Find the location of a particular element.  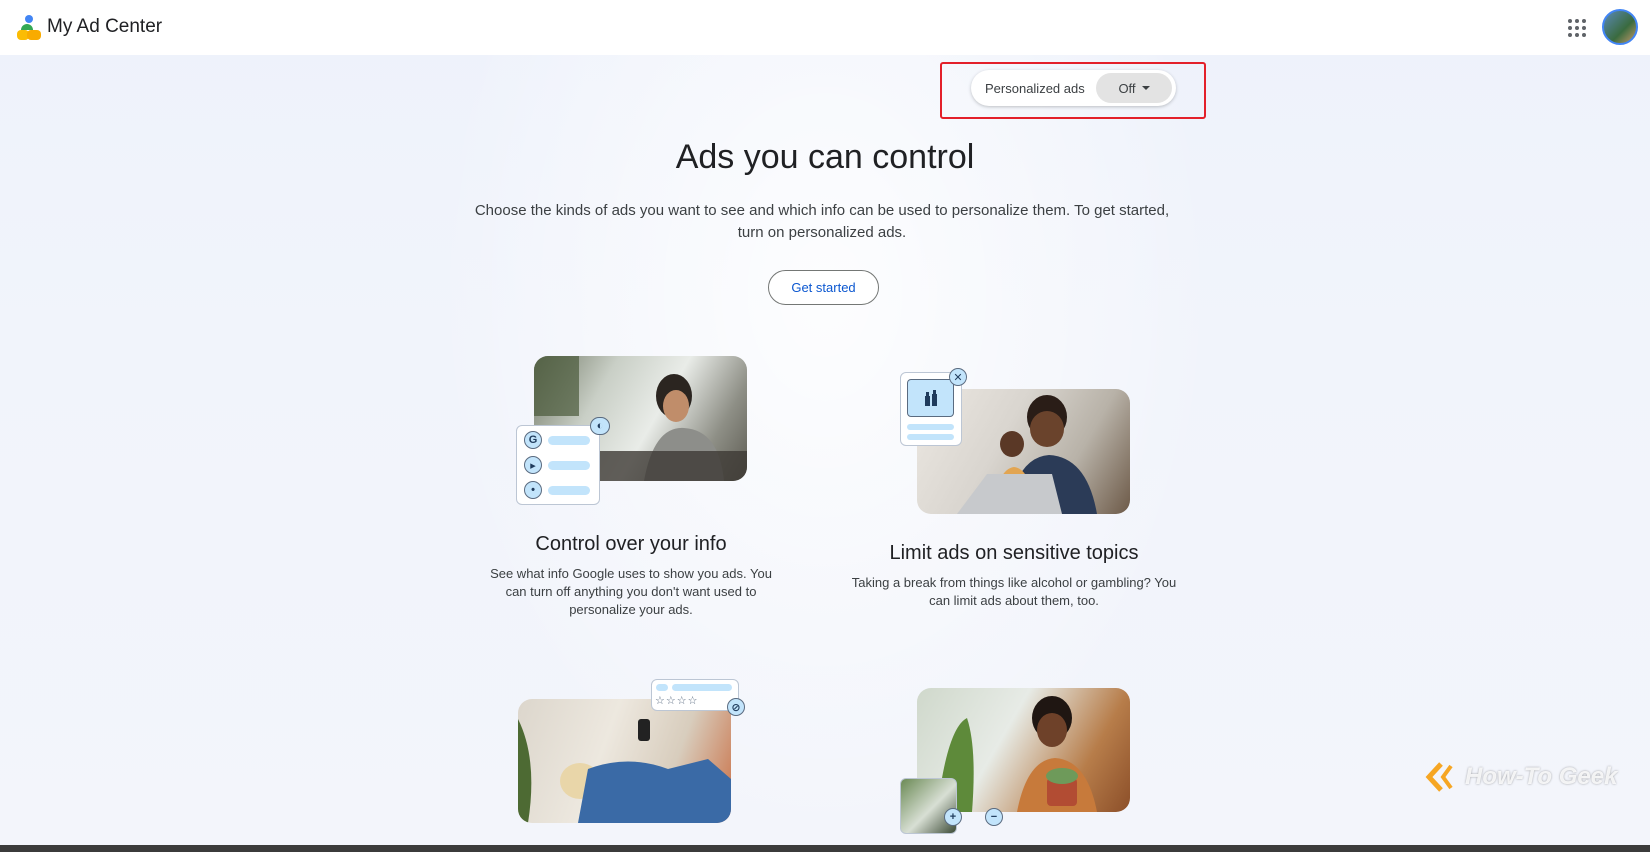

location-pin-icon: • is located at coordinates (533, 490).